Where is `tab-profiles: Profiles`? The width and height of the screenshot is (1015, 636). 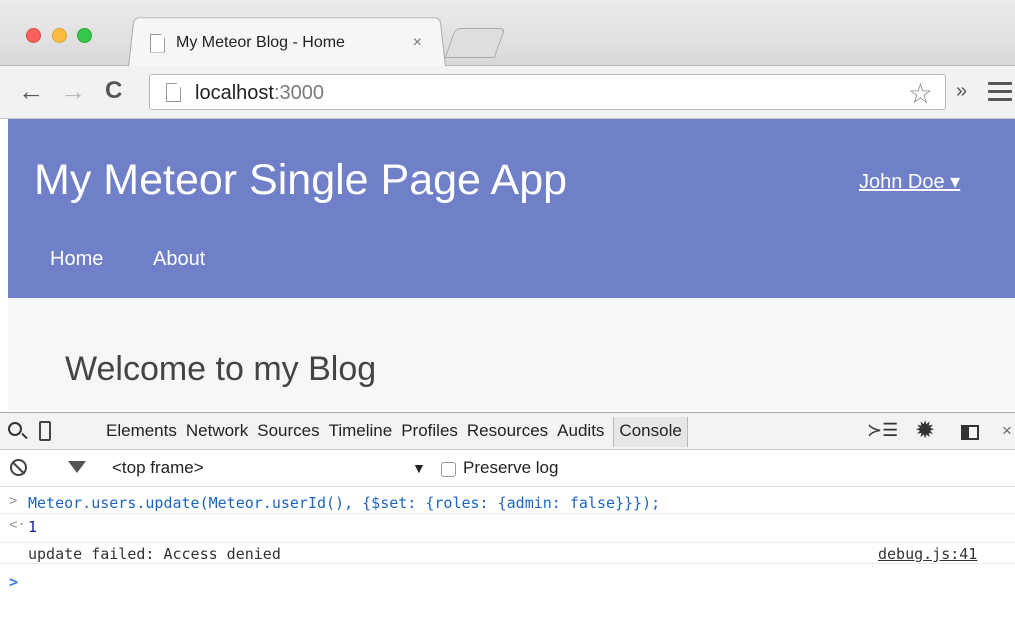 tab-profiles: Profiles is located at coordinates (429, 434).